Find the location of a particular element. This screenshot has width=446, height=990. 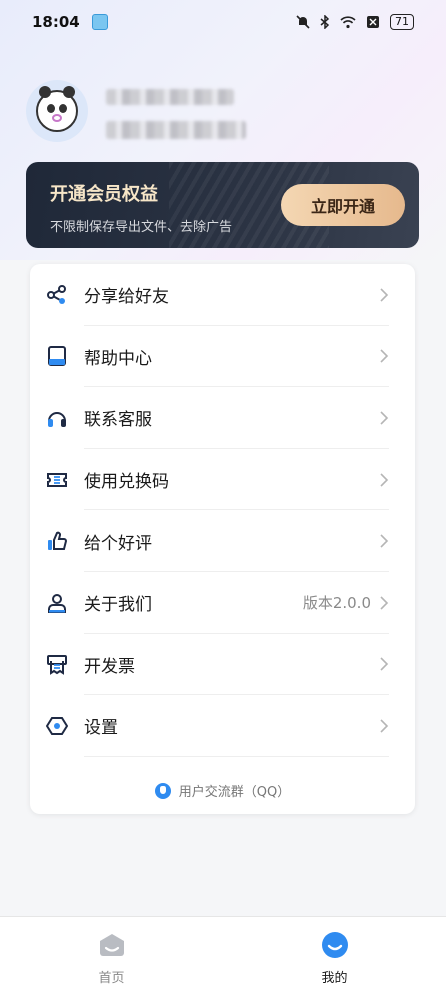

menu-item-customer-service: 联系客服 is located at coordinates (222, 418).